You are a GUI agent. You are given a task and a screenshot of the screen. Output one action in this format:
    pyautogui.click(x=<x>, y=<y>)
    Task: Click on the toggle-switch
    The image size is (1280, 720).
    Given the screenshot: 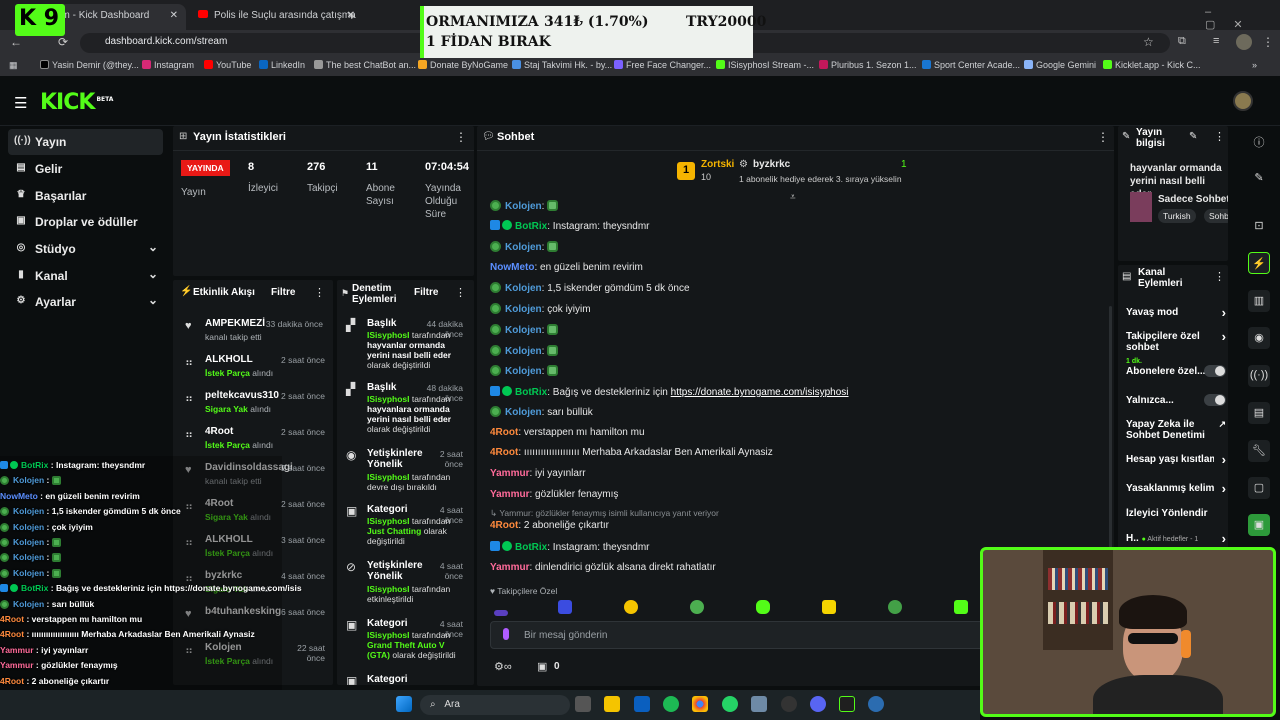 What is the action you would take?
    pyautogui.click(x=1215, y=400)
    